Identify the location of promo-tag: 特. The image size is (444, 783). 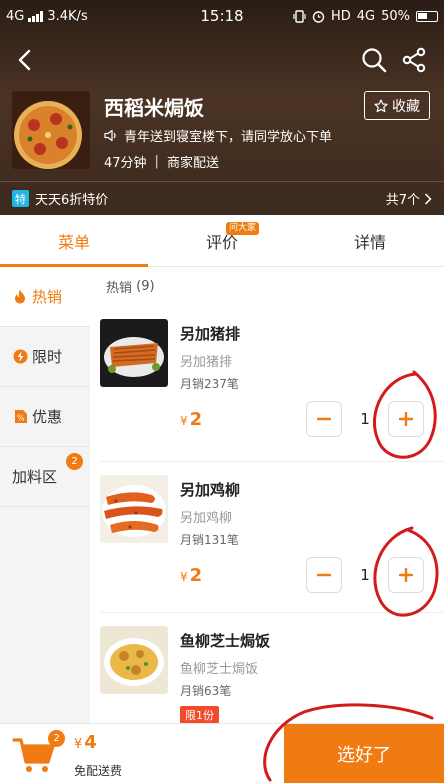
(20, 198).